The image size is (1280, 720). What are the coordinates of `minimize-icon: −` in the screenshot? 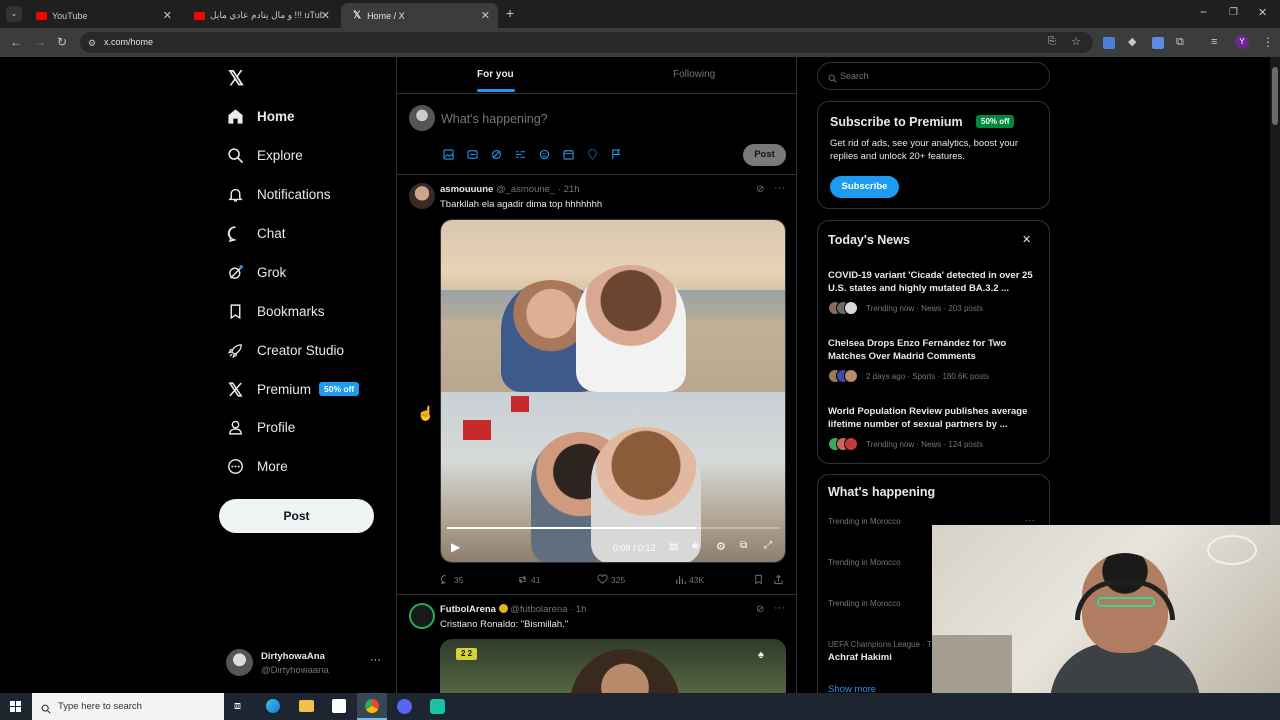 It's located at (1203, 12).